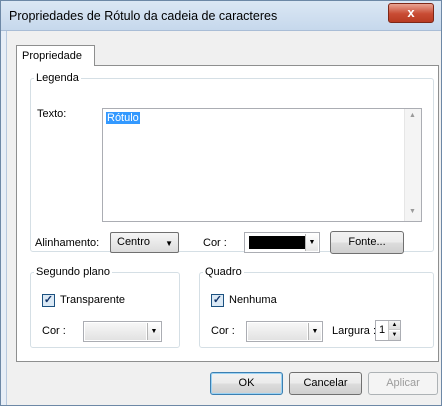  Describe the element at coordinates (215, 243) in the screenshot. I see `legenda-cor-label: Cor :` at that location.